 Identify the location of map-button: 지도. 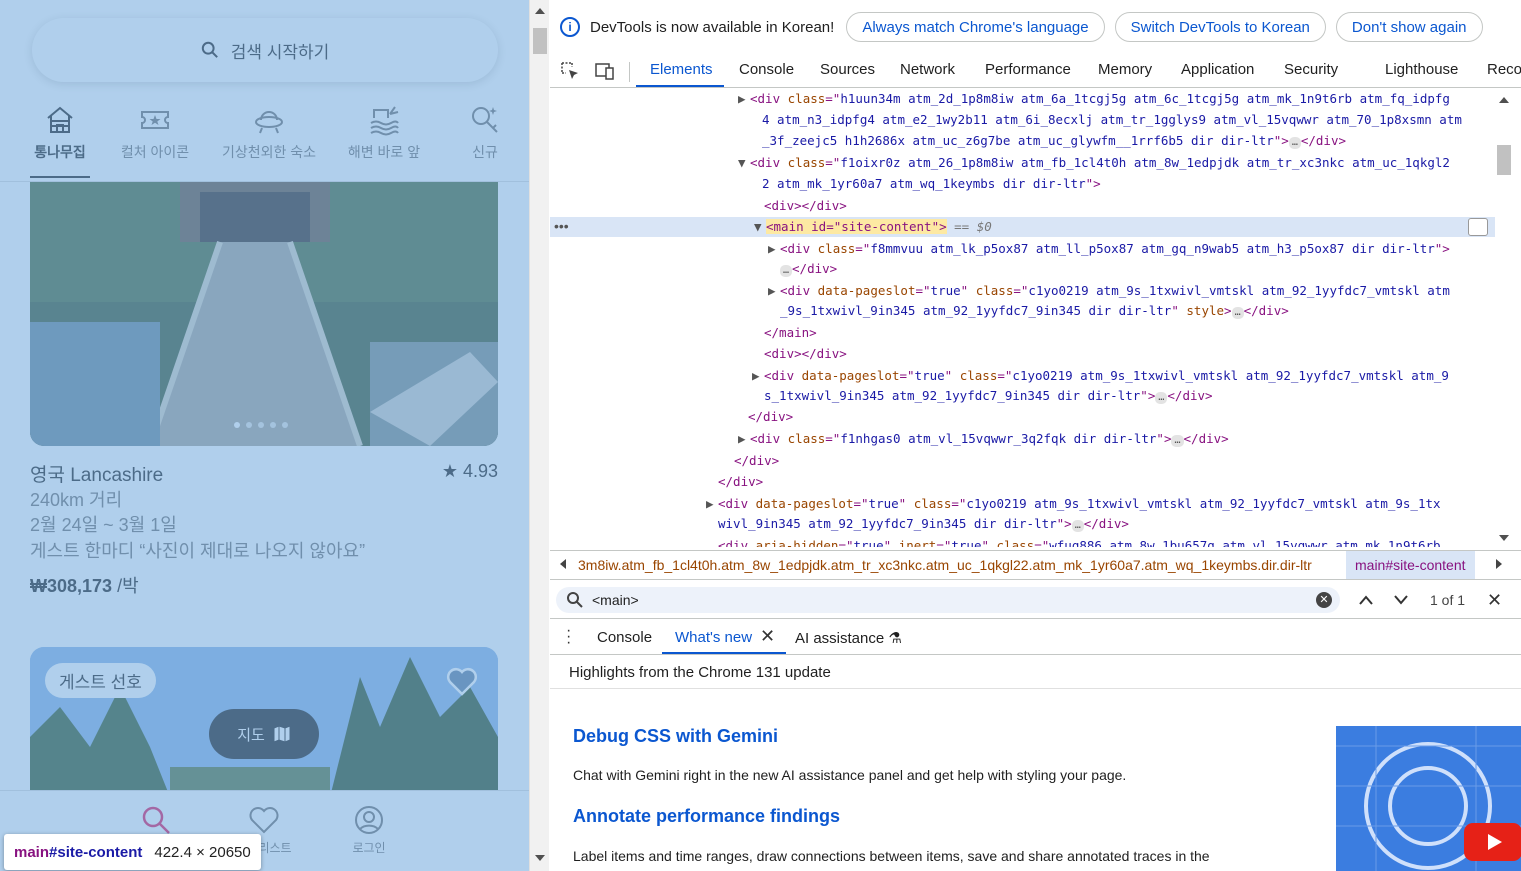
(264, 734).